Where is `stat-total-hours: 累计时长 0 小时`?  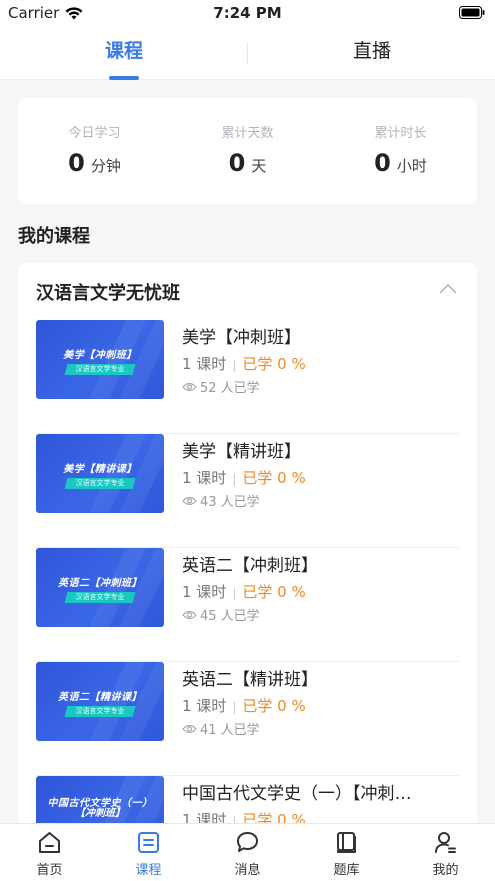 stat-total-hours: 累计时长 0 小时 is located at coordinates (400, 137).